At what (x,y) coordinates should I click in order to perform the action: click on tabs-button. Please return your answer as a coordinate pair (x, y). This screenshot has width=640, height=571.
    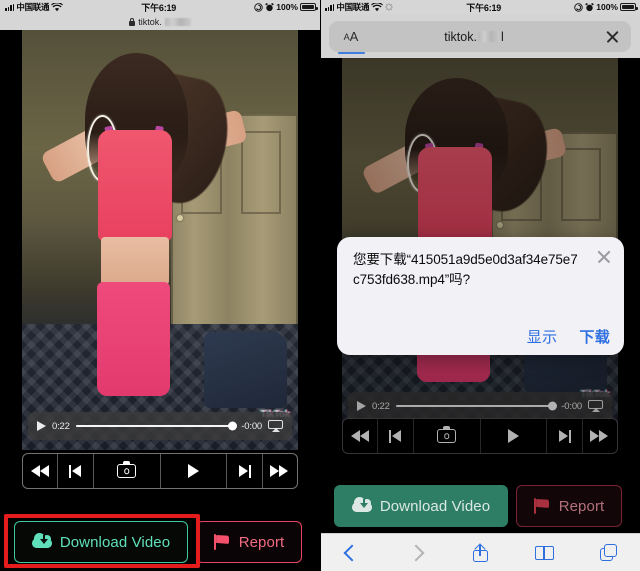
    Looking at the image, I should click on (608, 552).